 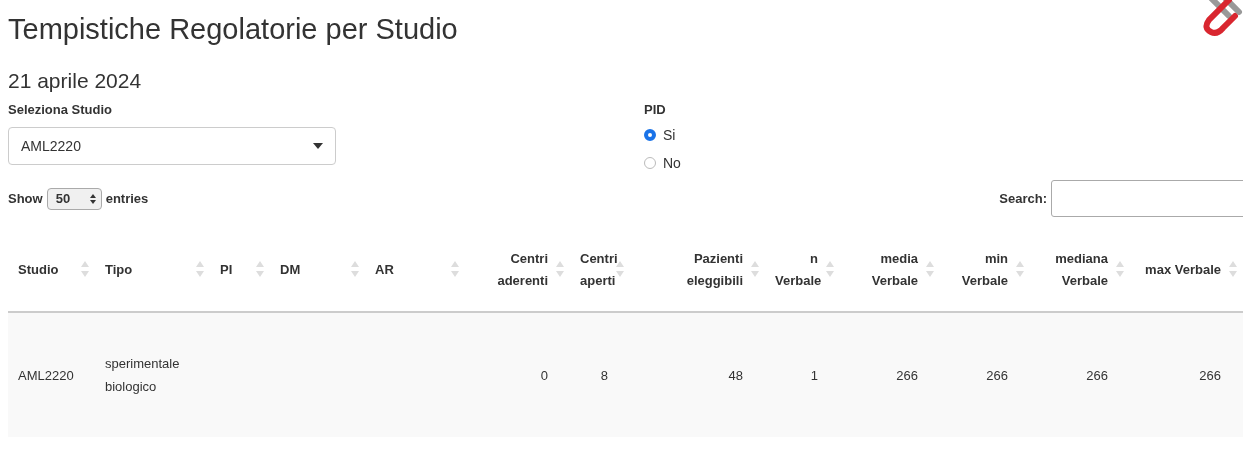 I want to click on table-cell: 0, so click(x=517, y=374).